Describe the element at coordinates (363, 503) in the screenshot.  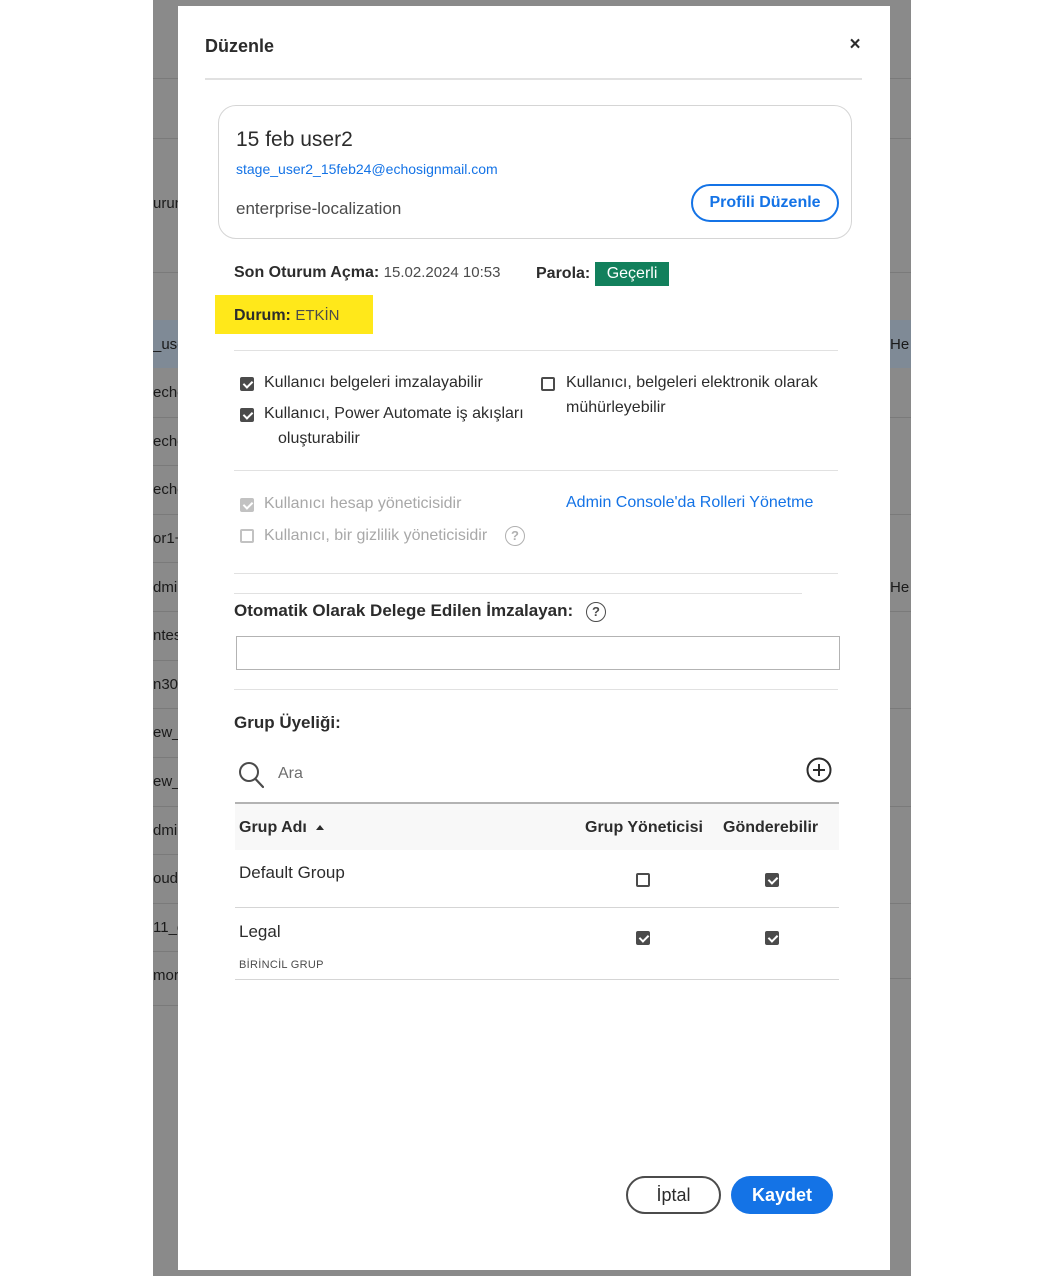
I see `account-admin-label: Kullanıcı hesap yöneticisidir` at that location.